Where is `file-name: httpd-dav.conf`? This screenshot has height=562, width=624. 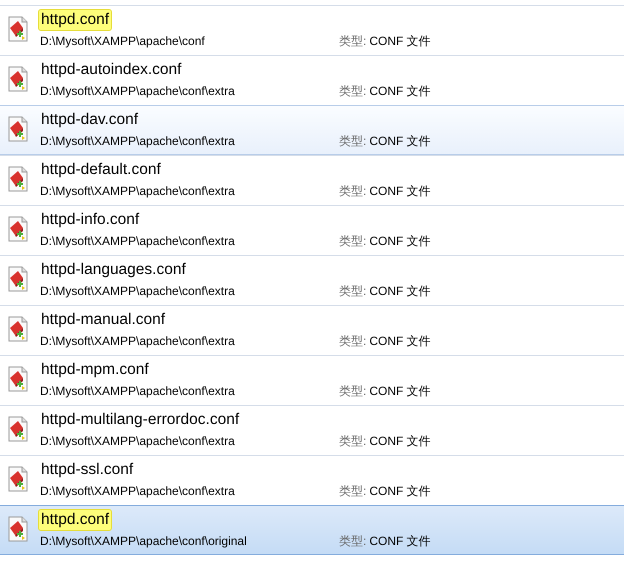
file-name: httpd-dav.conf is located at coordinates (90, 120).